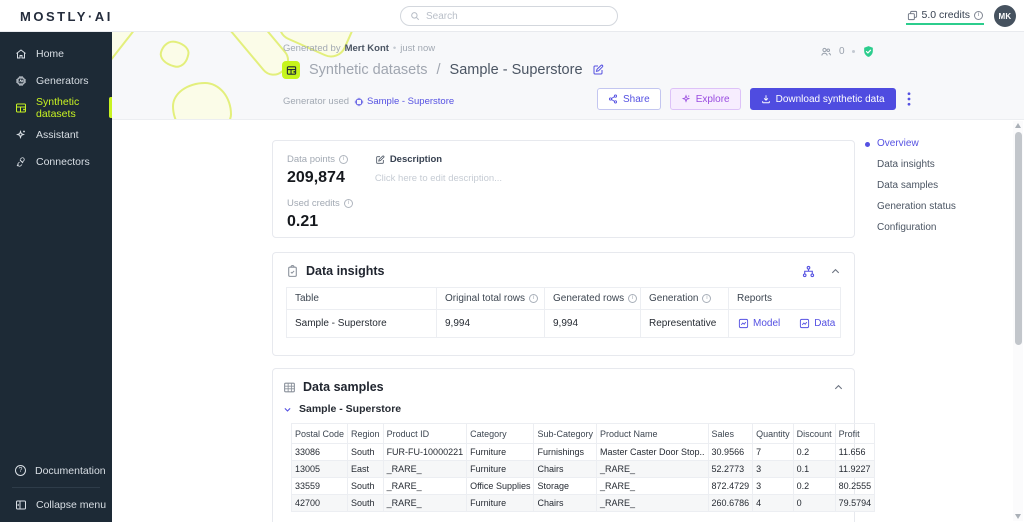 The height and width of the screenshot is (522, 1024). What do you see at coordinates (814, 452) in the screenshot?
I see `sample-cell: 0.2` at bounding box center [814, 452].